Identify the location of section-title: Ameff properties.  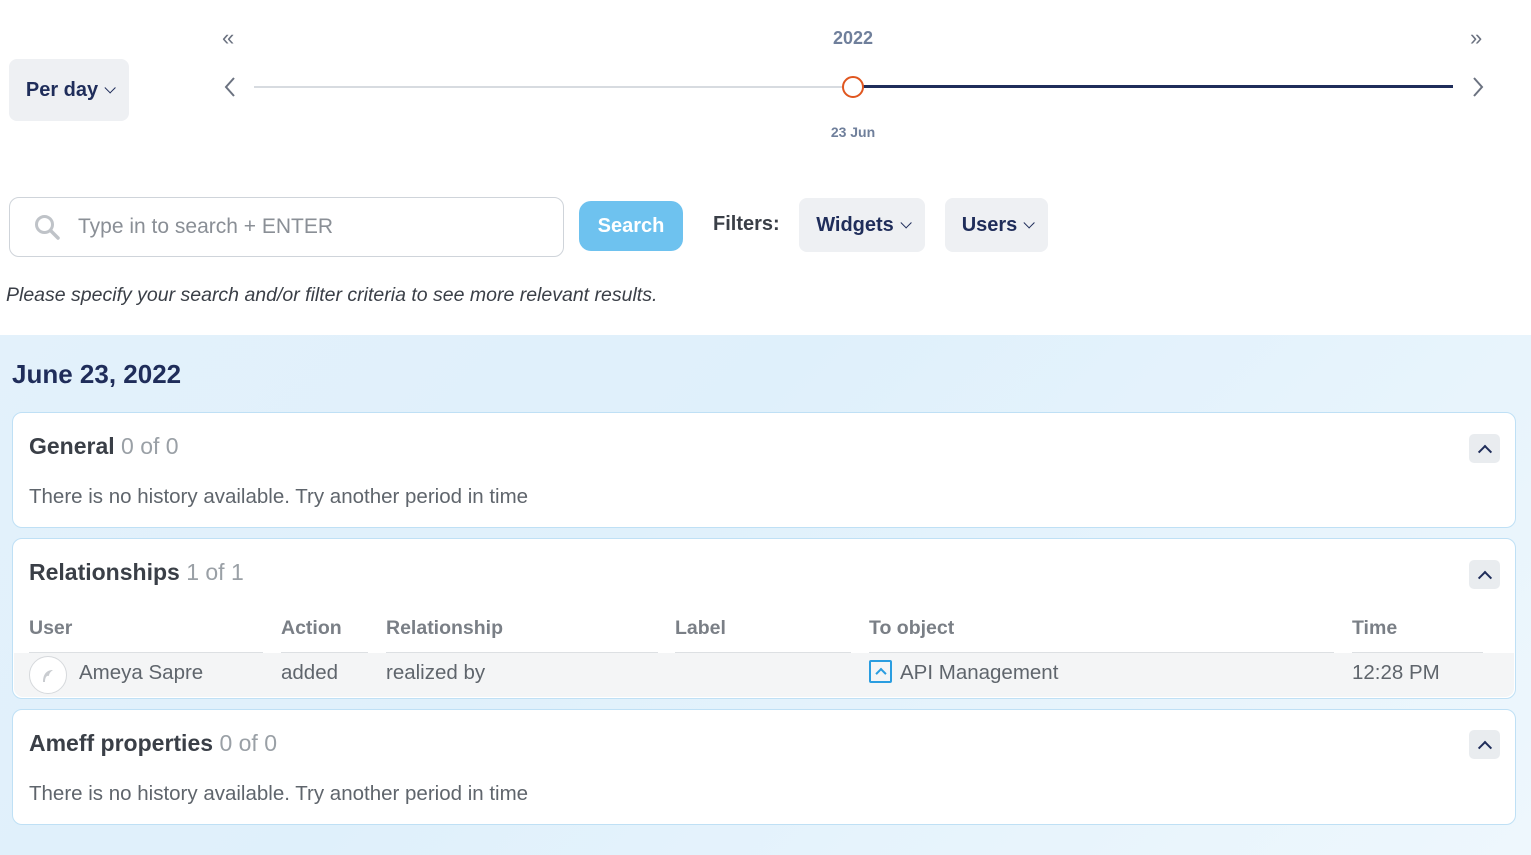
(121, 743).